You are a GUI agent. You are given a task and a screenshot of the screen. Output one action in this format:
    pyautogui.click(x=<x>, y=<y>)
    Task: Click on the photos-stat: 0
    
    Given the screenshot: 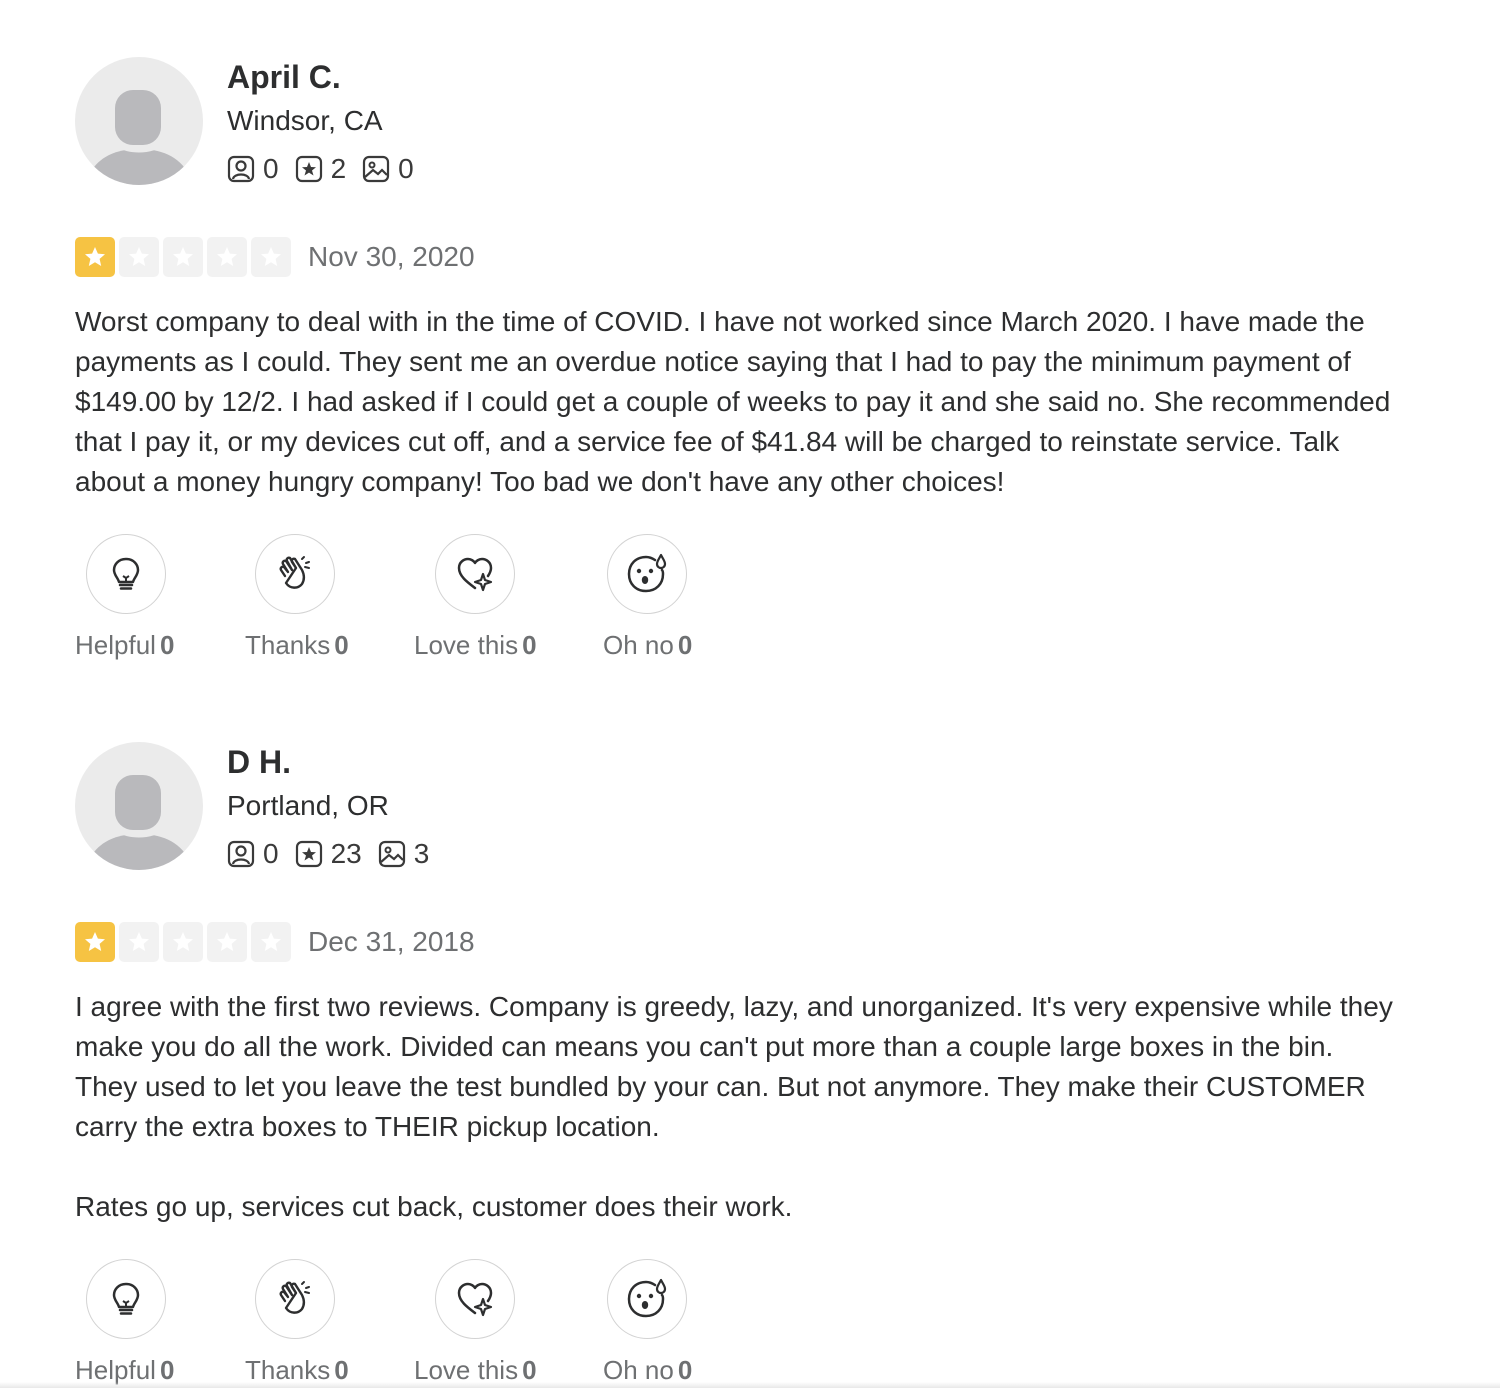 What is the action you would take?
    pyautogui.click(x=388, y=169)
    